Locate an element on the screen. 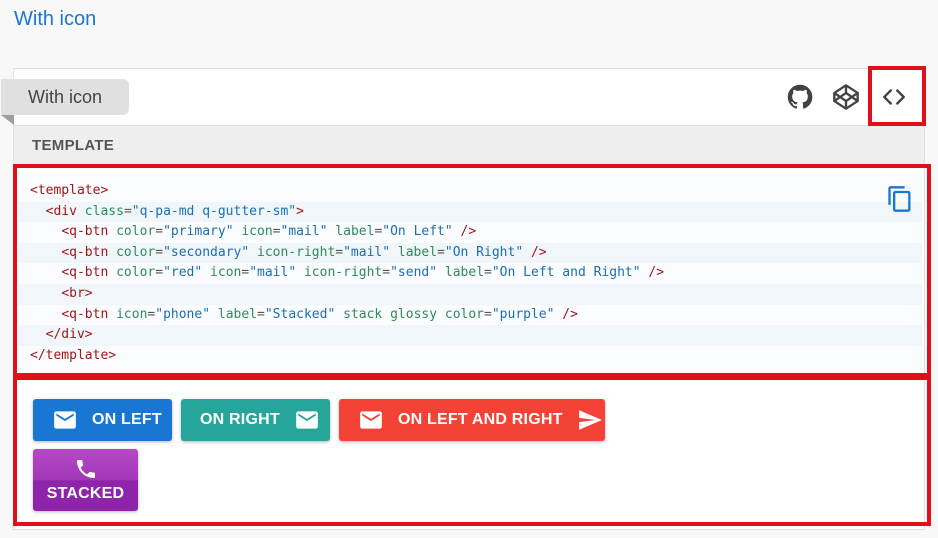 Image resolution: width=938 pixels, height=538 pixels. code-icon is located at coordinates (894, 97).